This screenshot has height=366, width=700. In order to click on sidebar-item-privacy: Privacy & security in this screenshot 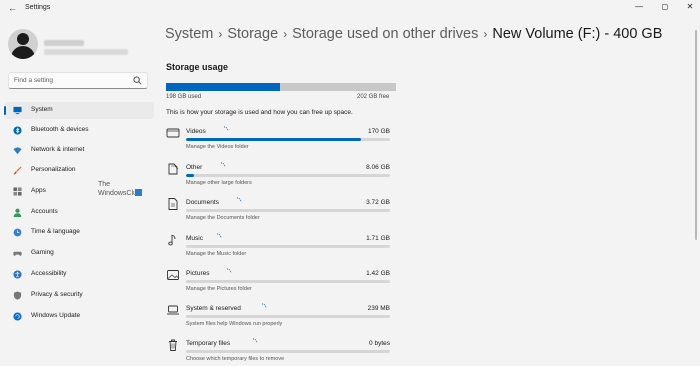, I will do `click(79, 295)`.